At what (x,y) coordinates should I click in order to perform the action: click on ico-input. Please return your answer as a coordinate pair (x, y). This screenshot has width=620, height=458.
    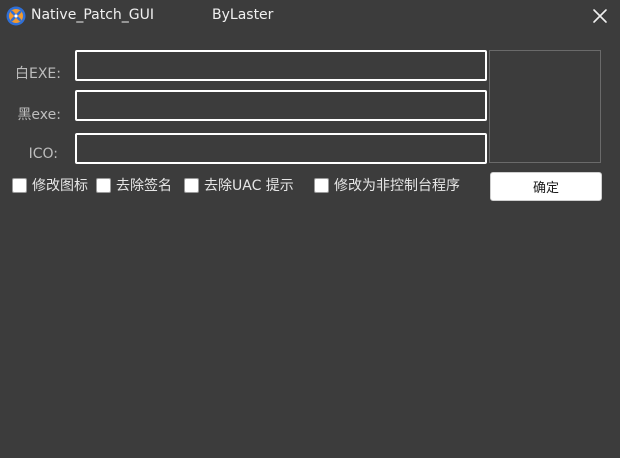
    Looking at the image, I should click on (281, 148).